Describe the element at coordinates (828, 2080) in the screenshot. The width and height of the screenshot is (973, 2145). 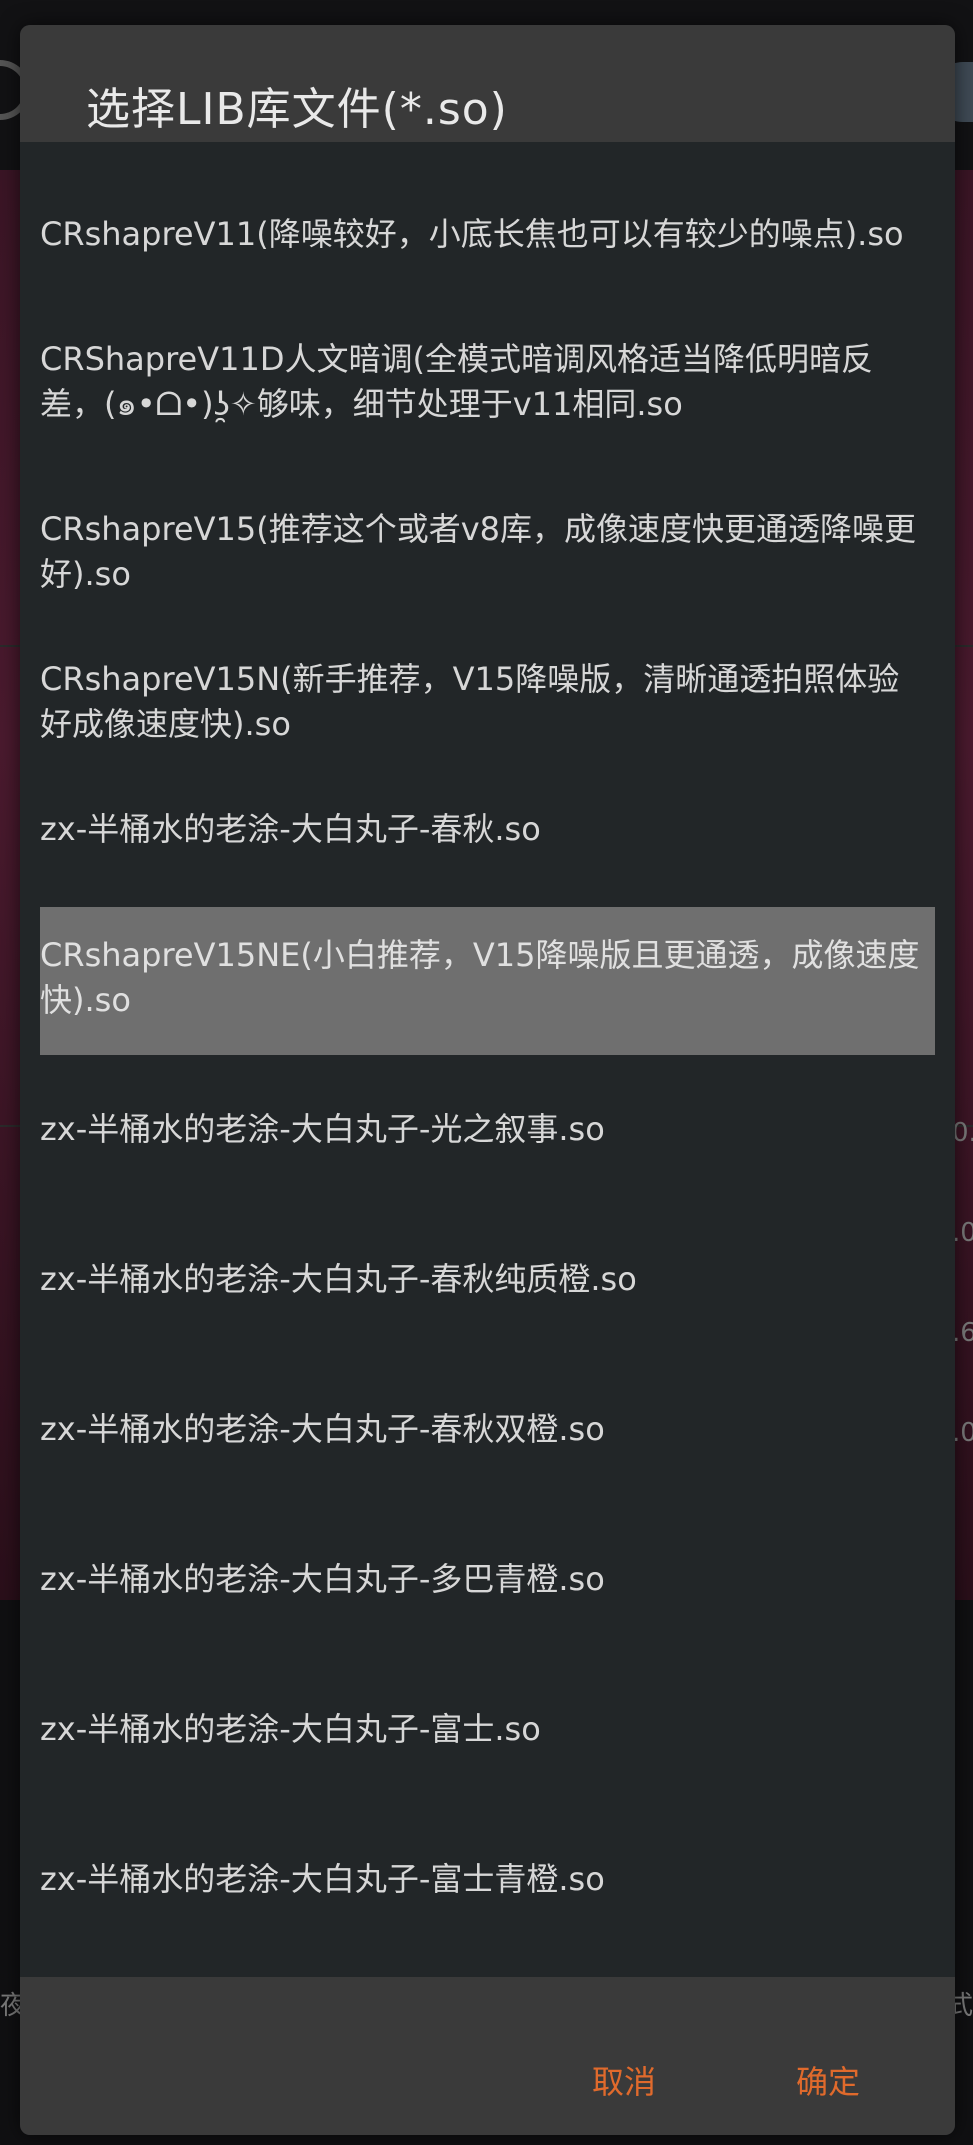
I see `confirm-button: 确定` at that location.